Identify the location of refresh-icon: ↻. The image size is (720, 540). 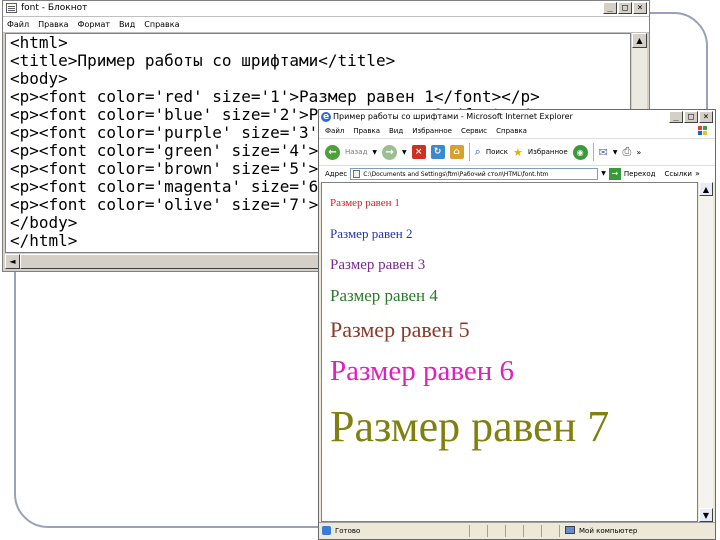
(437, 152).